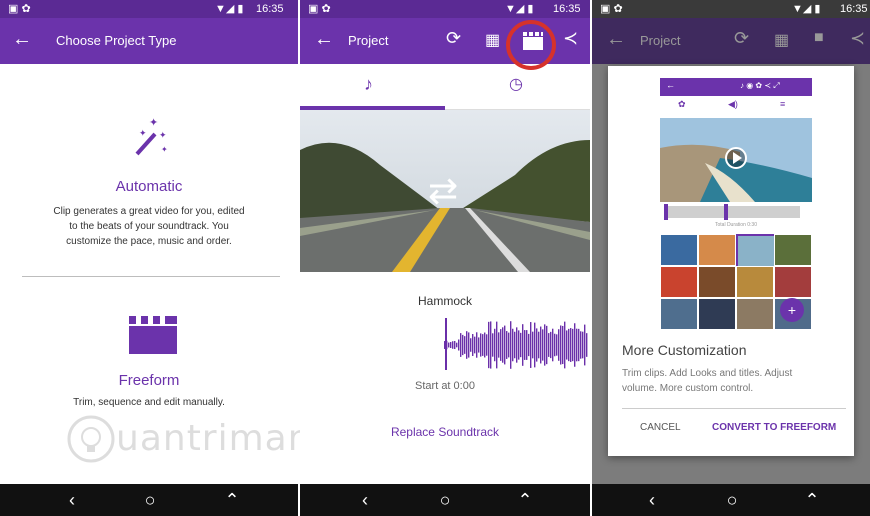 This screenshot has width=870, height=516. Describe the element at coordinates (445, 9) in the screenshot. I see `status-bar: ▣ ✿ ▼◢ ▮ 16:35` at that location.